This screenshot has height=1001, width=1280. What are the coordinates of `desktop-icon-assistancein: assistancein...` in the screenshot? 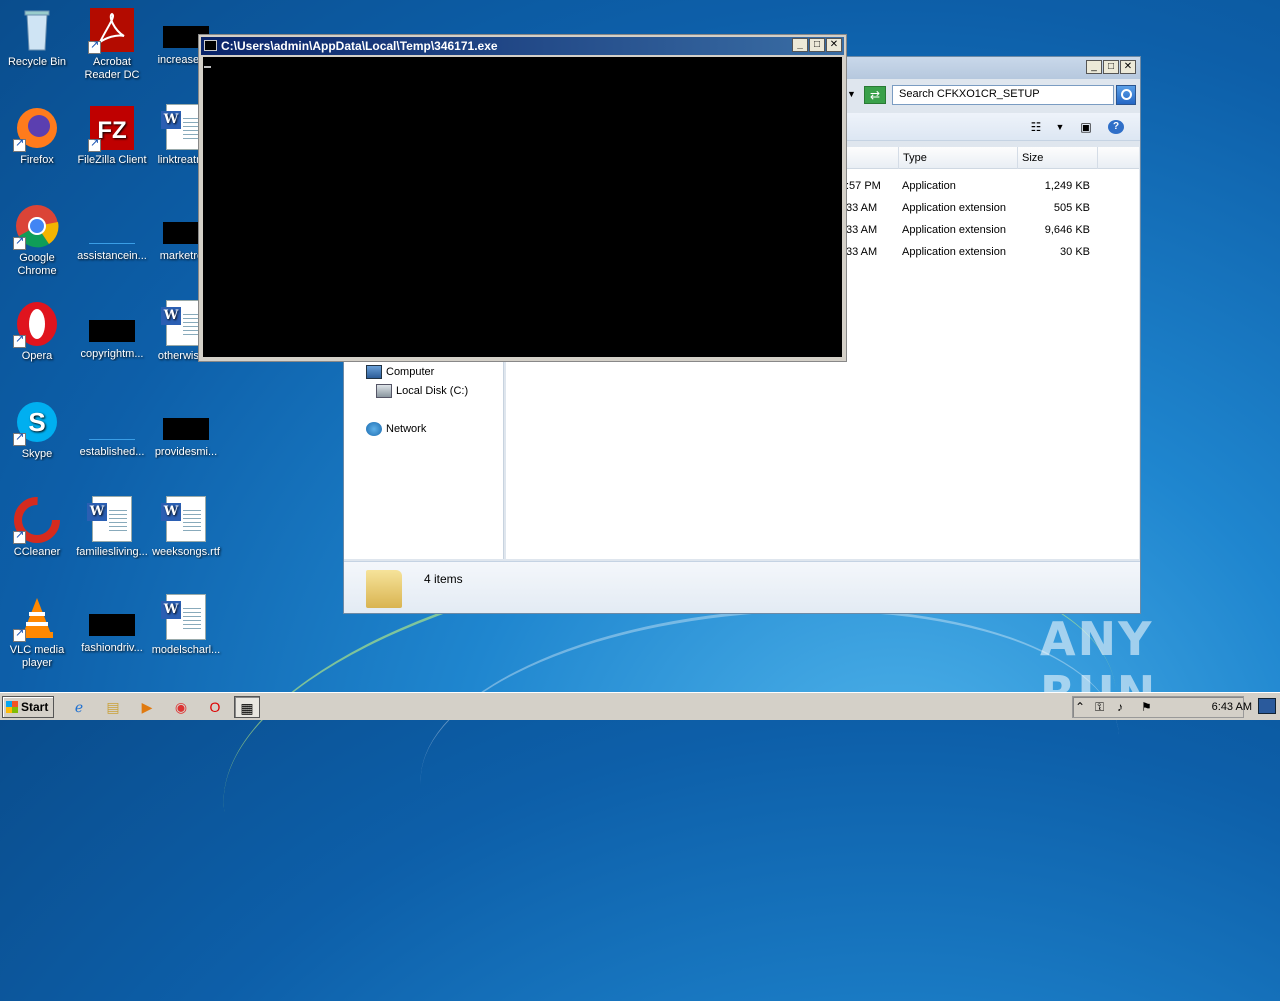 It's located at (112, 232).